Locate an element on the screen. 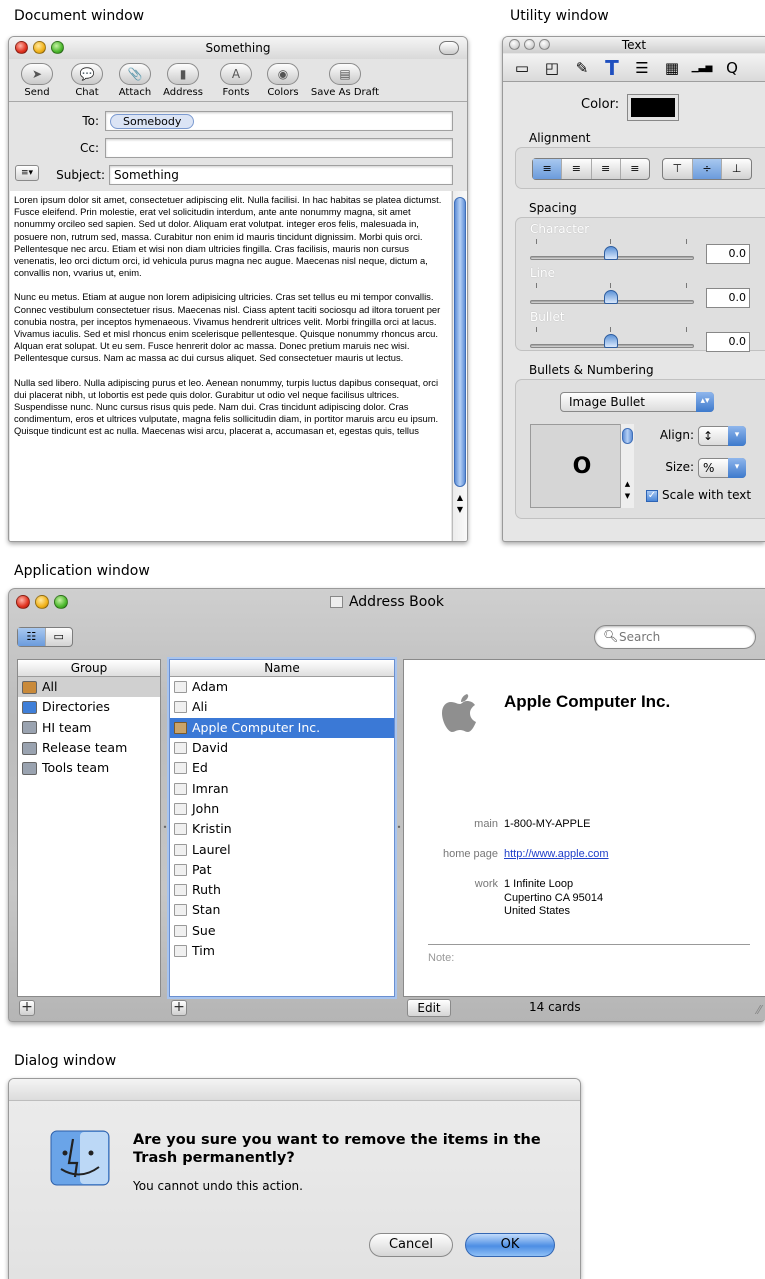  columns-view-icon: ☷ is located at coordinates (32, 637).